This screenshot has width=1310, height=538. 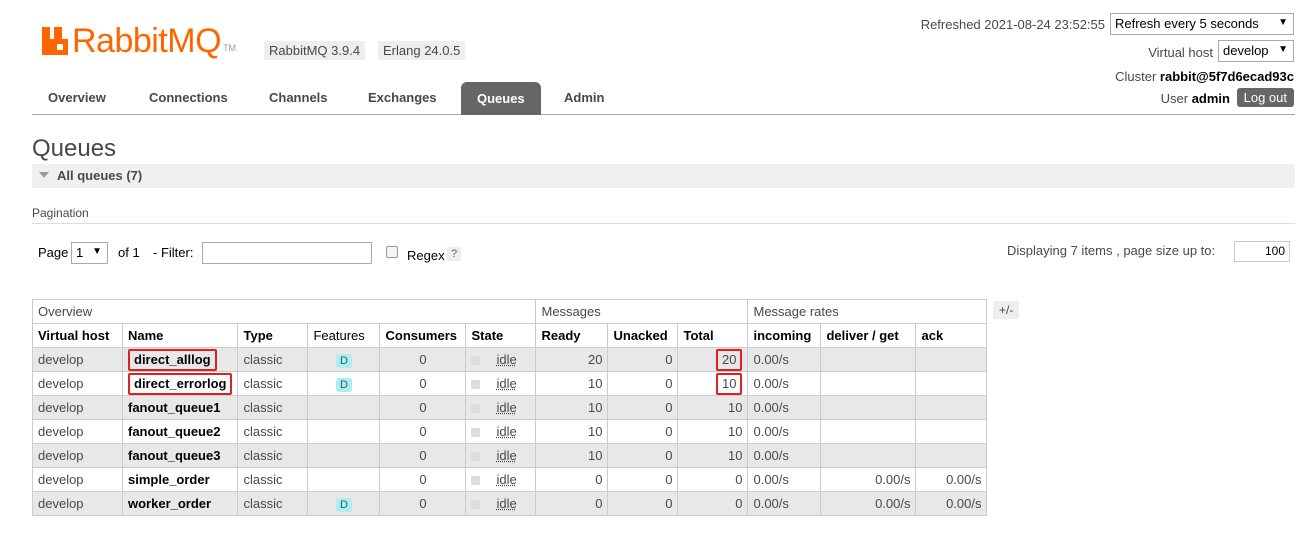 I want to click on regex-checkbox, so click(x=392, y=252).